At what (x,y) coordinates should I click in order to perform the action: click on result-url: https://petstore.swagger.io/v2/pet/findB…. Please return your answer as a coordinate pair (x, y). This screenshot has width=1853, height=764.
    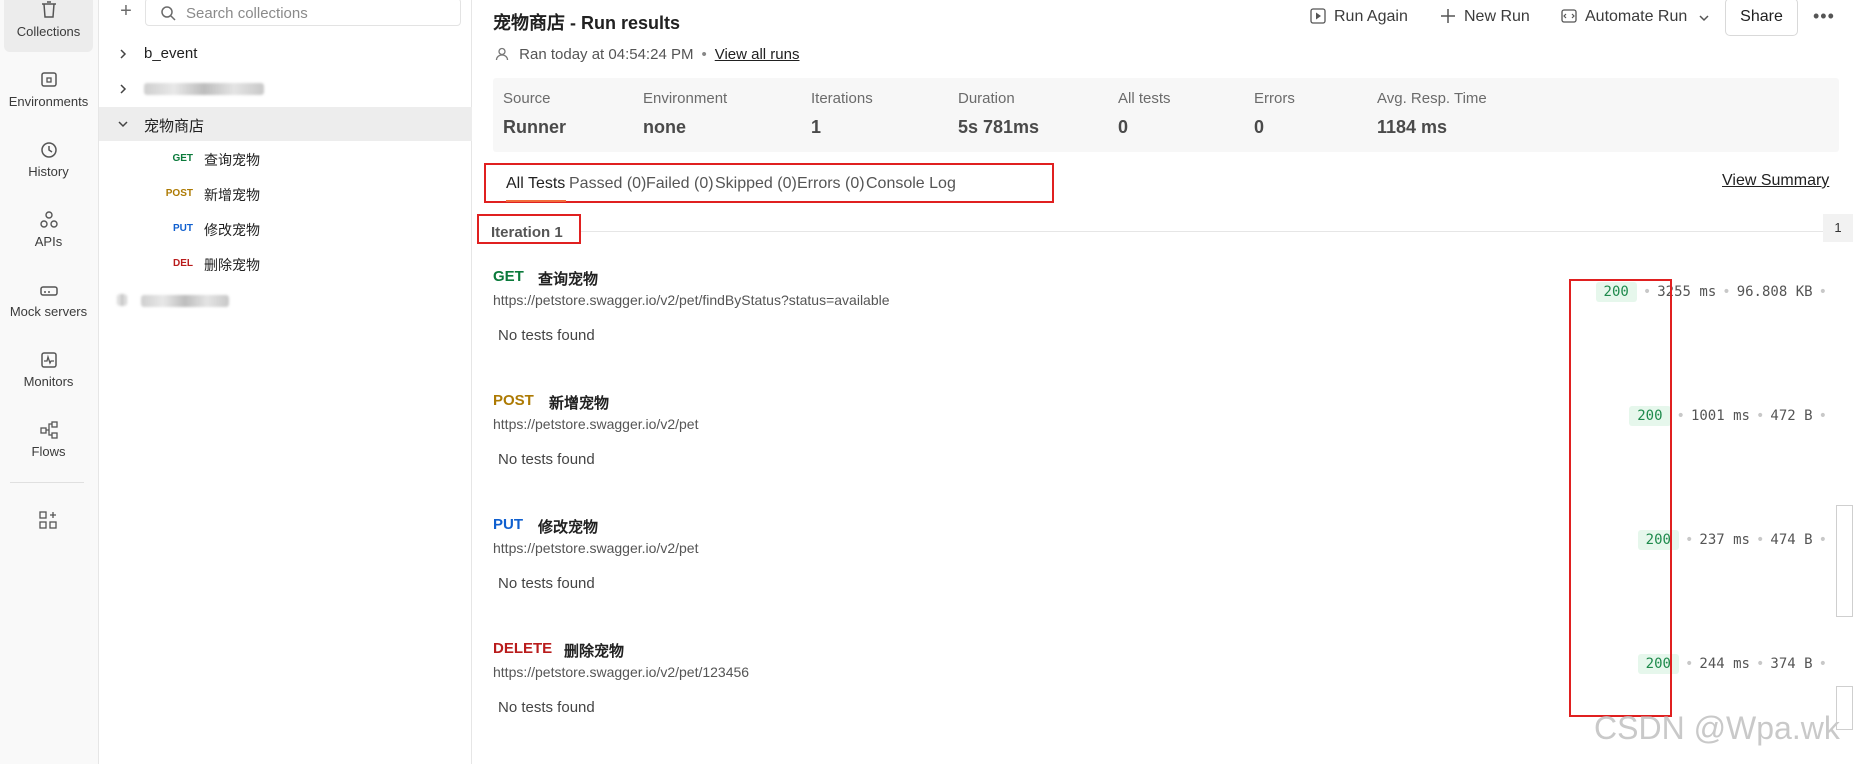
    Looking at the image, I should click on (691, 300).